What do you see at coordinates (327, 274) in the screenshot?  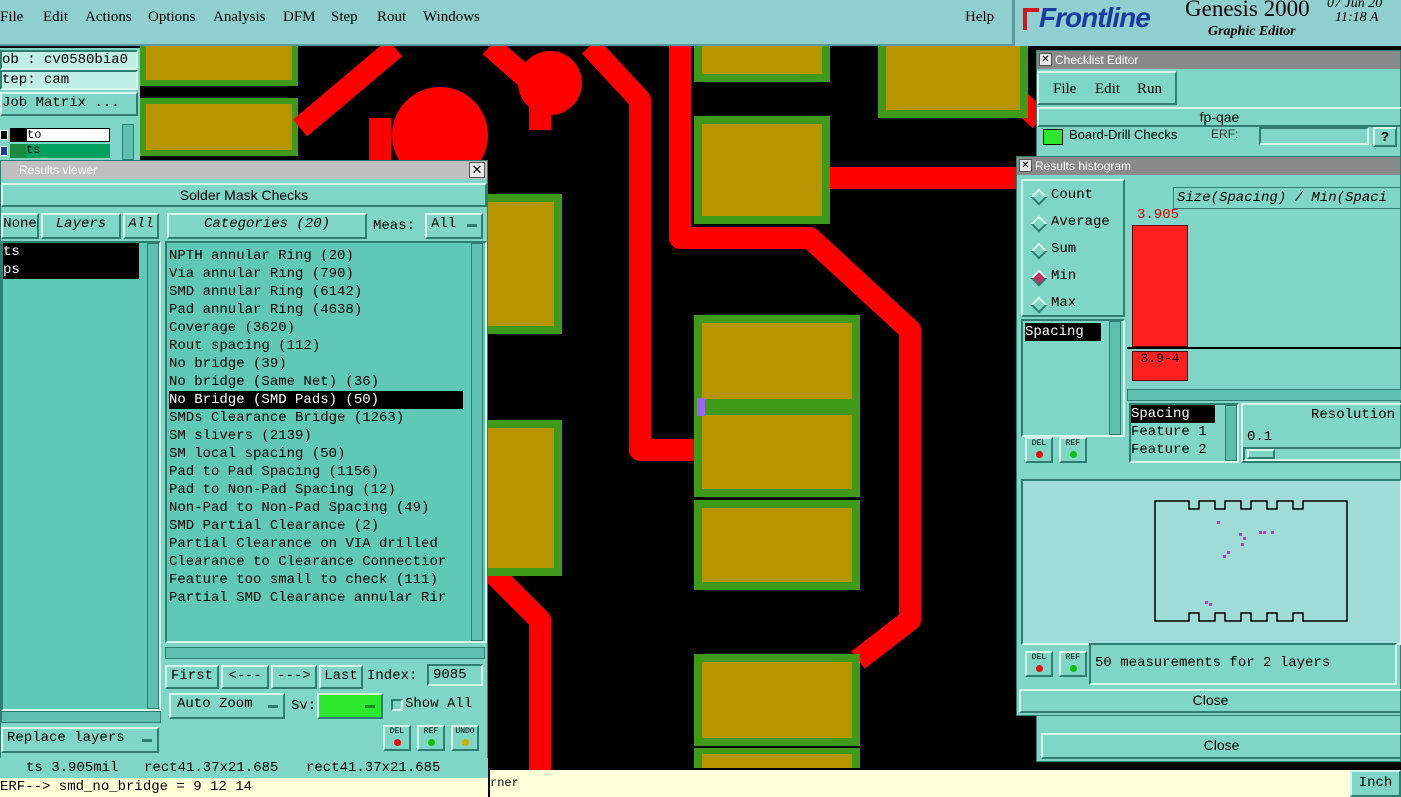 I see `category-item: Via annular Ring (790)` at bounding box center [327, 274].